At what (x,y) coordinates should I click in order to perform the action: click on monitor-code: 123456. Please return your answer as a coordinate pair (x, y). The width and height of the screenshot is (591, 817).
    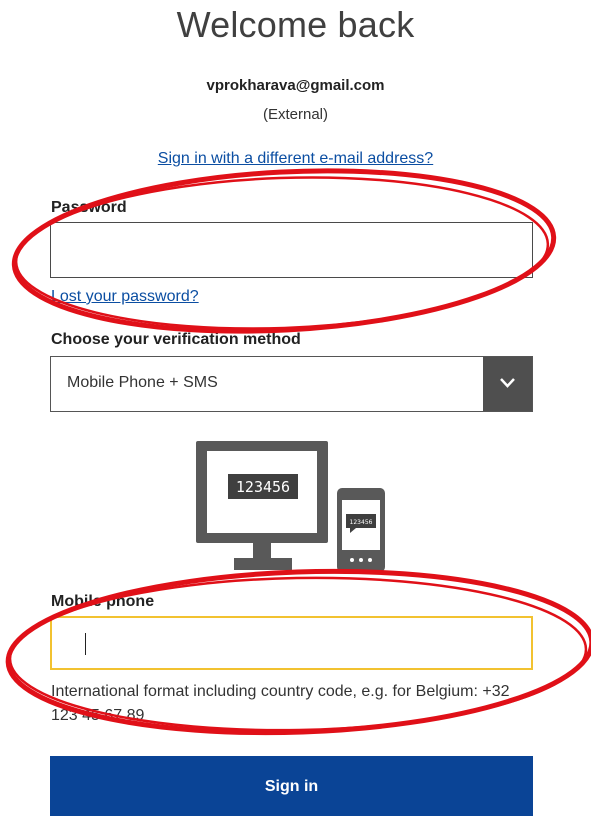
    Looking at the image, I should click on (263, 487).